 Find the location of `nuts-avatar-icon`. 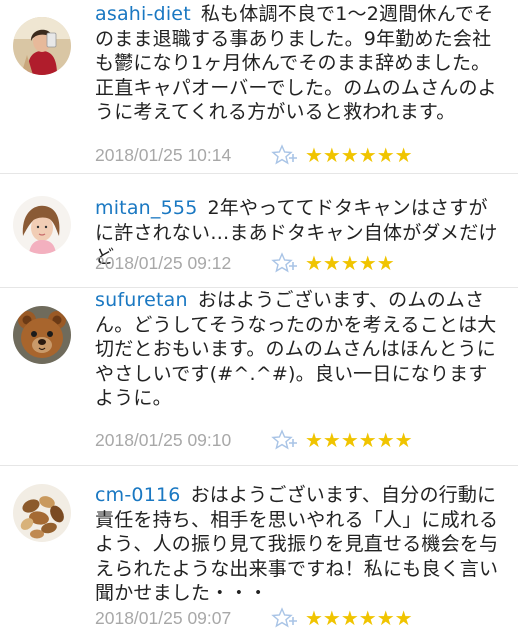

nuts-avatar-icon is located at coordinates (42, 513).